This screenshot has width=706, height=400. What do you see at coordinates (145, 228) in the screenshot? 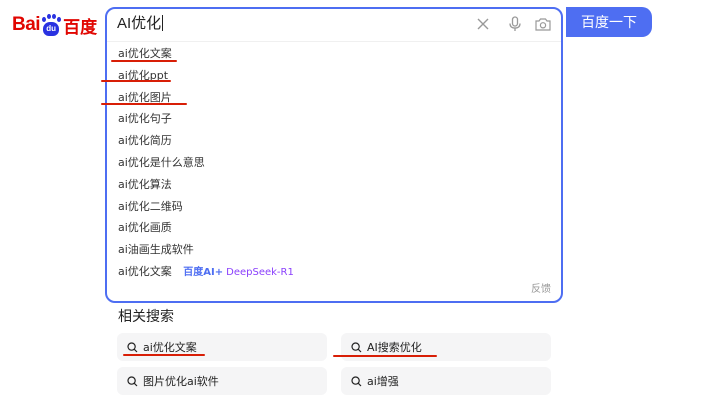
I see `suggestion-text: ai优化画质` at bounding box center [145, 228].